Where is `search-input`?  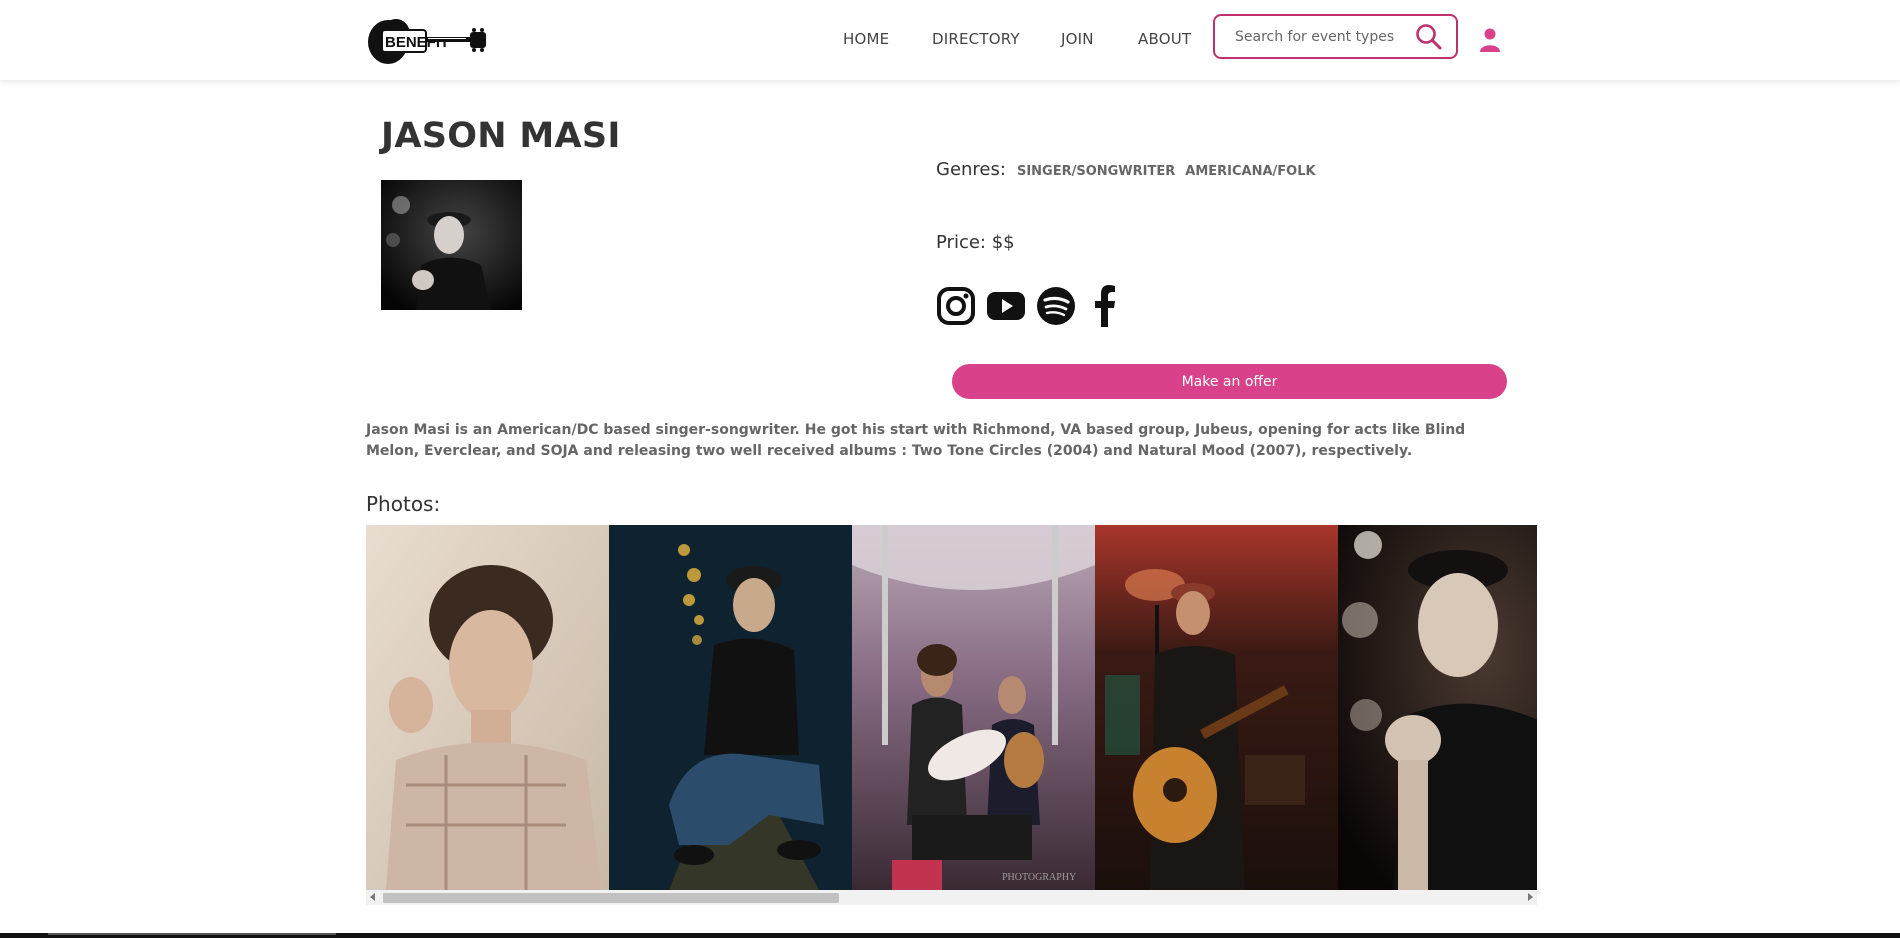 search-input is located at coordinates (1325, 37).